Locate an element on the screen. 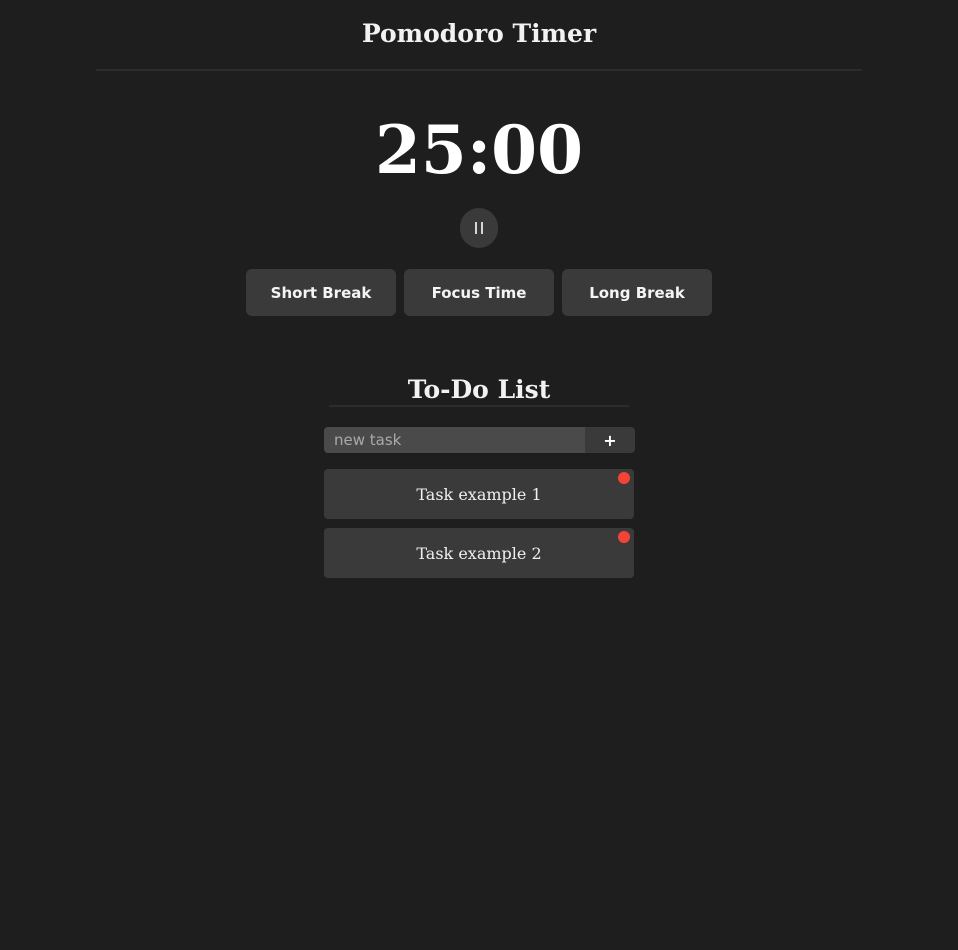 The image size is (958, 950). title-divider is located at coordinates (479, 70).